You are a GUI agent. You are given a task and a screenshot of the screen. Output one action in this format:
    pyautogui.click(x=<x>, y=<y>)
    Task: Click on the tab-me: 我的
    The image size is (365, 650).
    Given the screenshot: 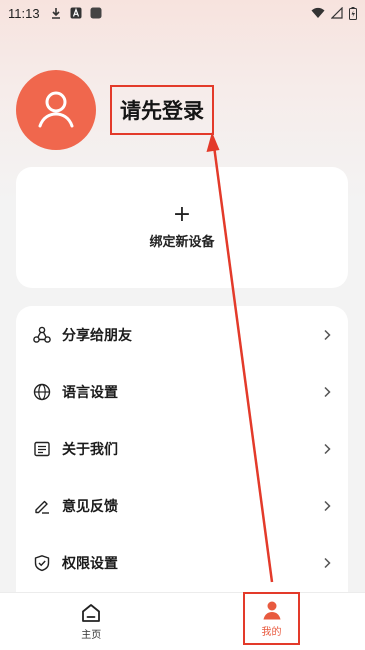 What is the action you would take?
    pyautogui.click(x=271, y=618)
    